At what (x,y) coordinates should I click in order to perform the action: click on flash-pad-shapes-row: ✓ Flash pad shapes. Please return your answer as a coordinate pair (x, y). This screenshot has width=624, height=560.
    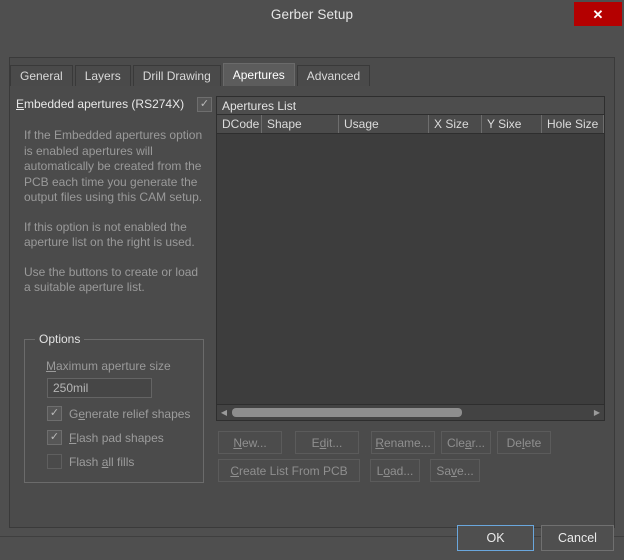
    Looking at the image, I should click on (105, 437).